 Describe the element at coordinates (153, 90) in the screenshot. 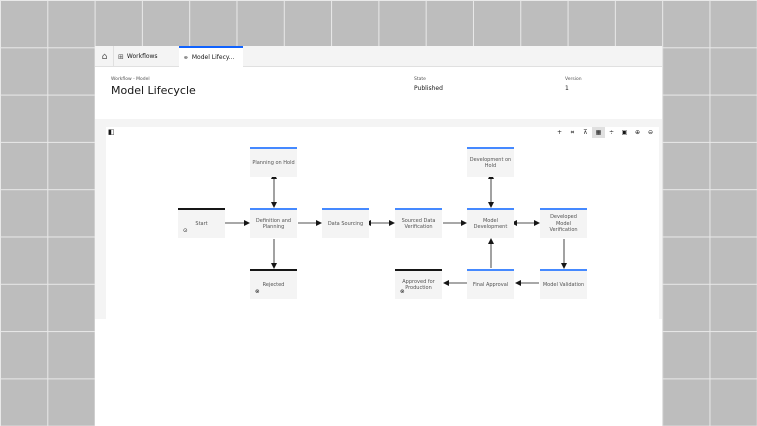

I see `page-title: Model Lifecycle` at that location.